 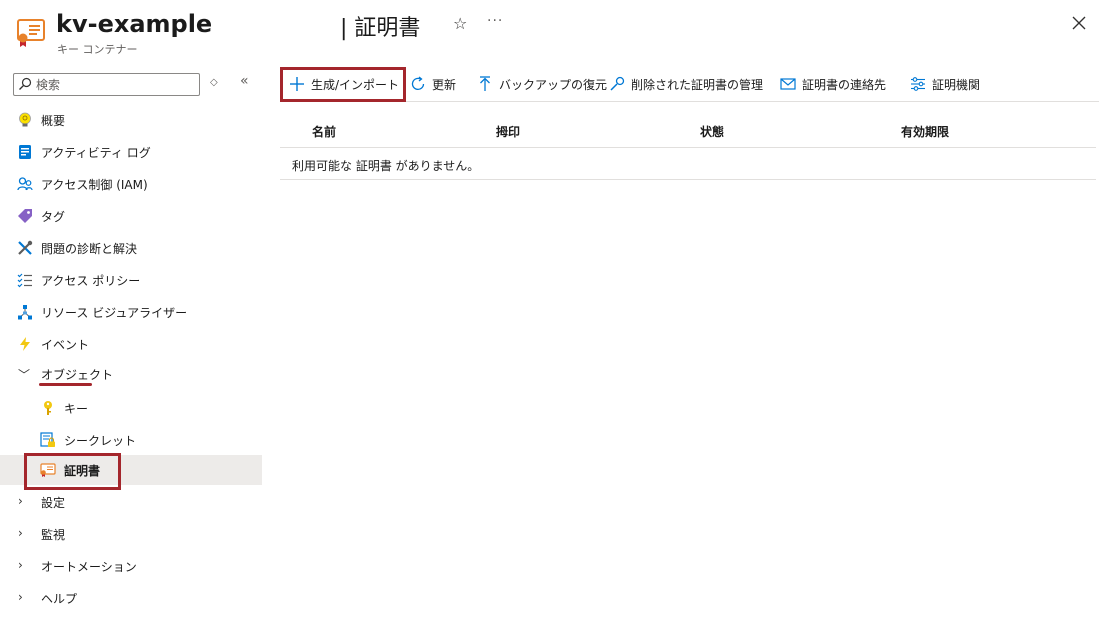 What do you see at coordinates (25, 216) in the screenshot?
I see `tag-icon` at bounding box center [25, 216].